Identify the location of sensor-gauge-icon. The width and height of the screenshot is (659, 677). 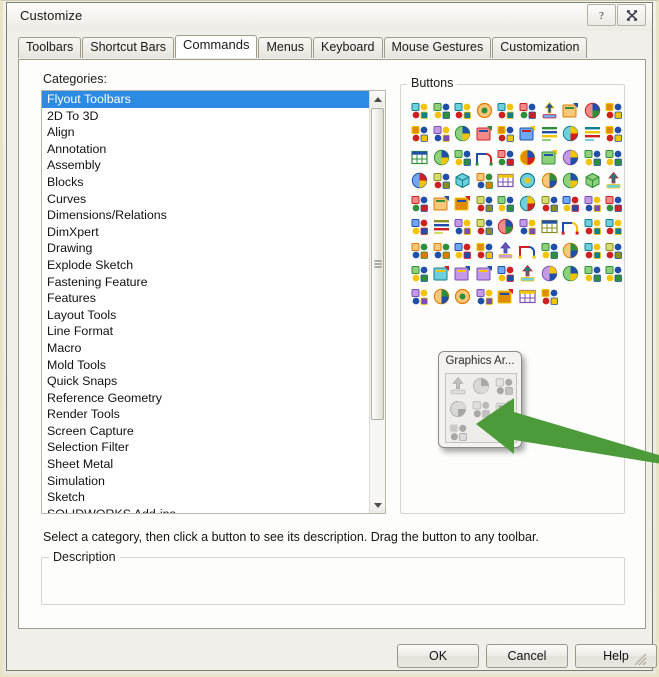
(549, 296).